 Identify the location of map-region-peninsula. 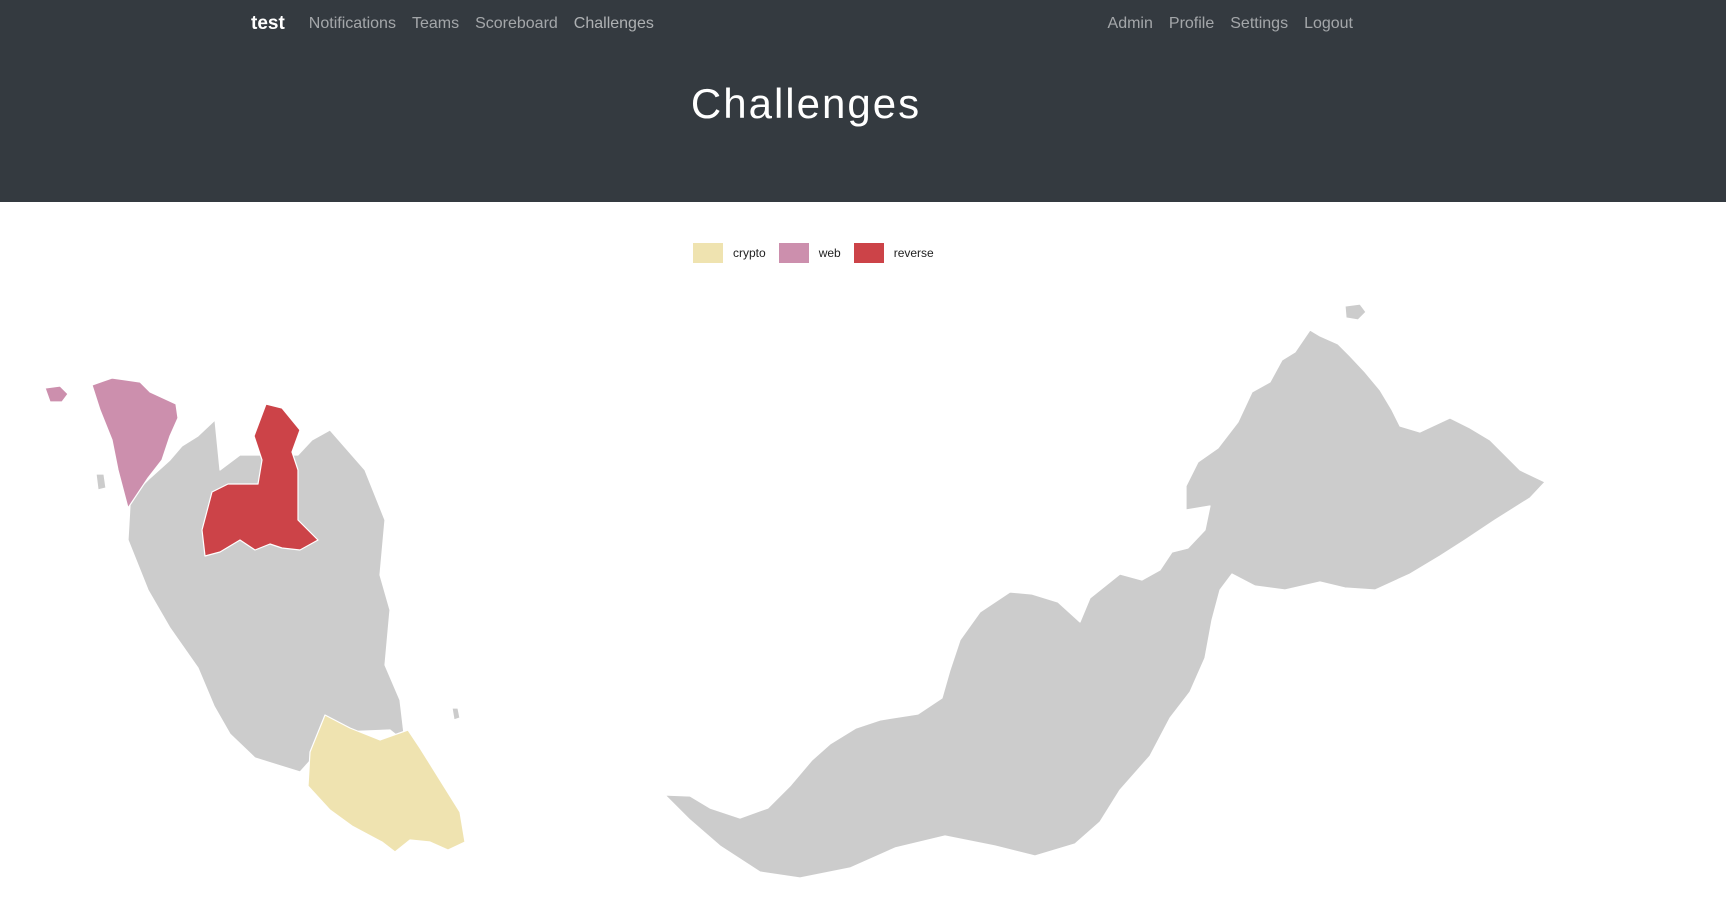
(257, 596).